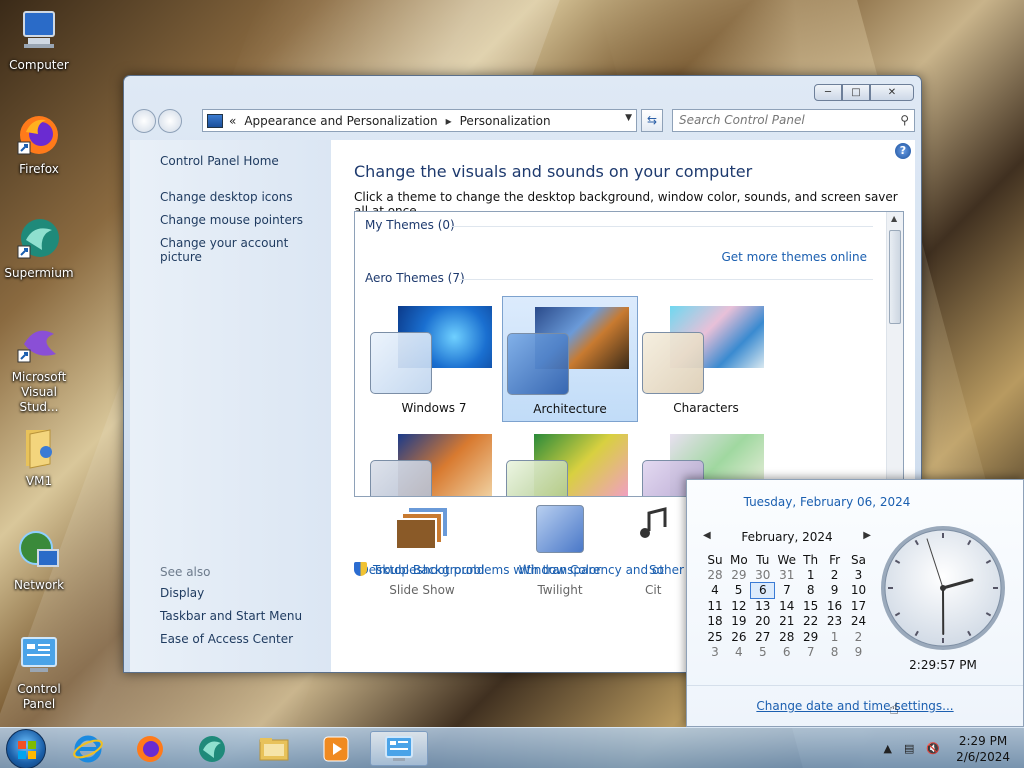  What do you see at coordinates (449, 121) in the screenshot?
I see `chevron-right-icon: ▸` at bounding box center [449, 121].